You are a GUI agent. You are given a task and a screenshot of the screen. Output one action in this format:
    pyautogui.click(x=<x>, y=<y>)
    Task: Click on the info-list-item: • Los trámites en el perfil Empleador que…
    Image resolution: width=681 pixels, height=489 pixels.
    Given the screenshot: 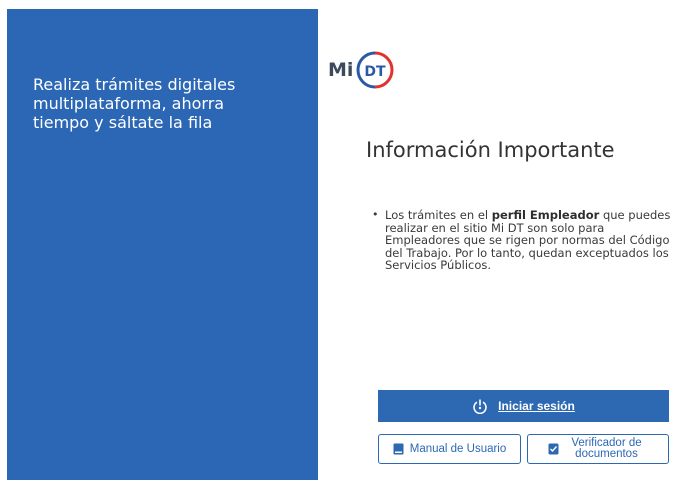 What is the action you would take?
    pyautogui.click(x=525, y=240)
    